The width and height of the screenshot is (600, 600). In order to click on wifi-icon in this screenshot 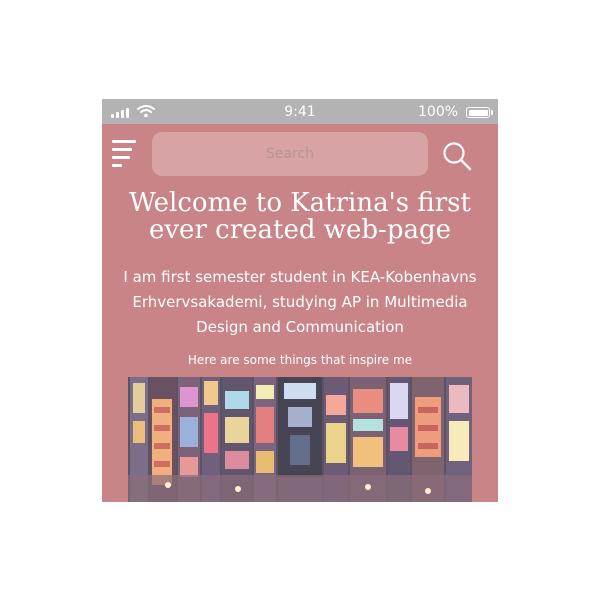, I will do `click(146, 111)`.